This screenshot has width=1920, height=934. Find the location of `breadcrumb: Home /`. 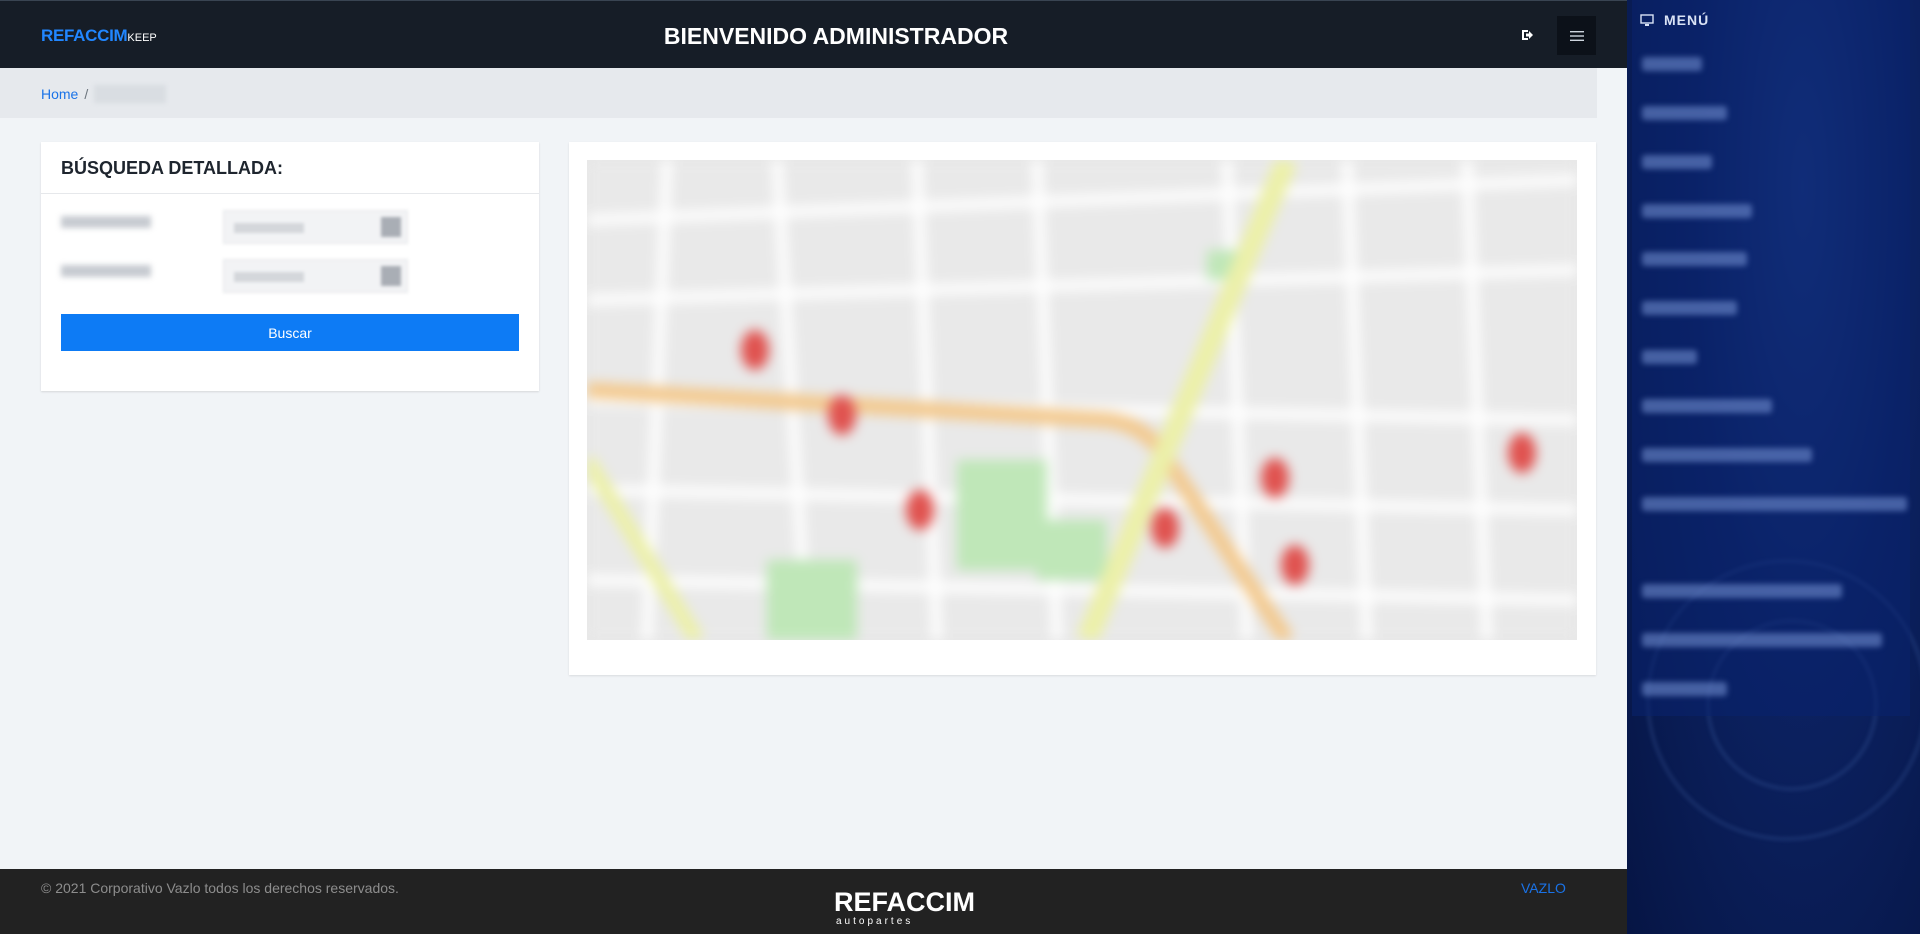

breadcrumb: Home / is located at coordinates (104, 94).